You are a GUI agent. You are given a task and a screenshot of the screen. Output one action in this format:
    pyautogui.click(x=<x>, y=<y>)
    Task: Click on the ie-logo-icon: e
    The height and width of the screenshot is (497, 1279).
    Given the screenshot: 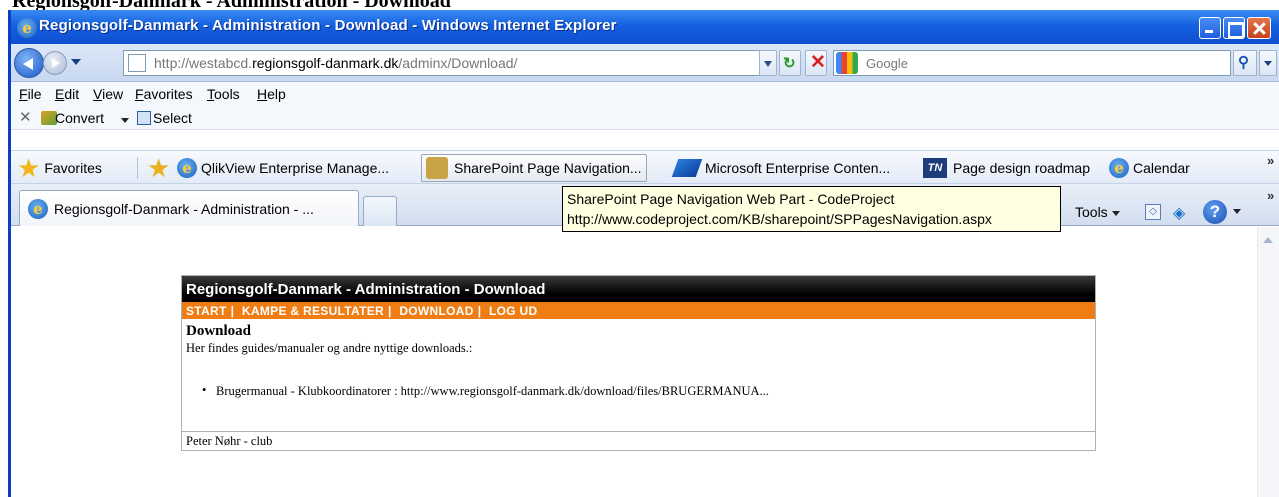 What is the action you would take?
    pyautogui.click(x=27, y=28)
    